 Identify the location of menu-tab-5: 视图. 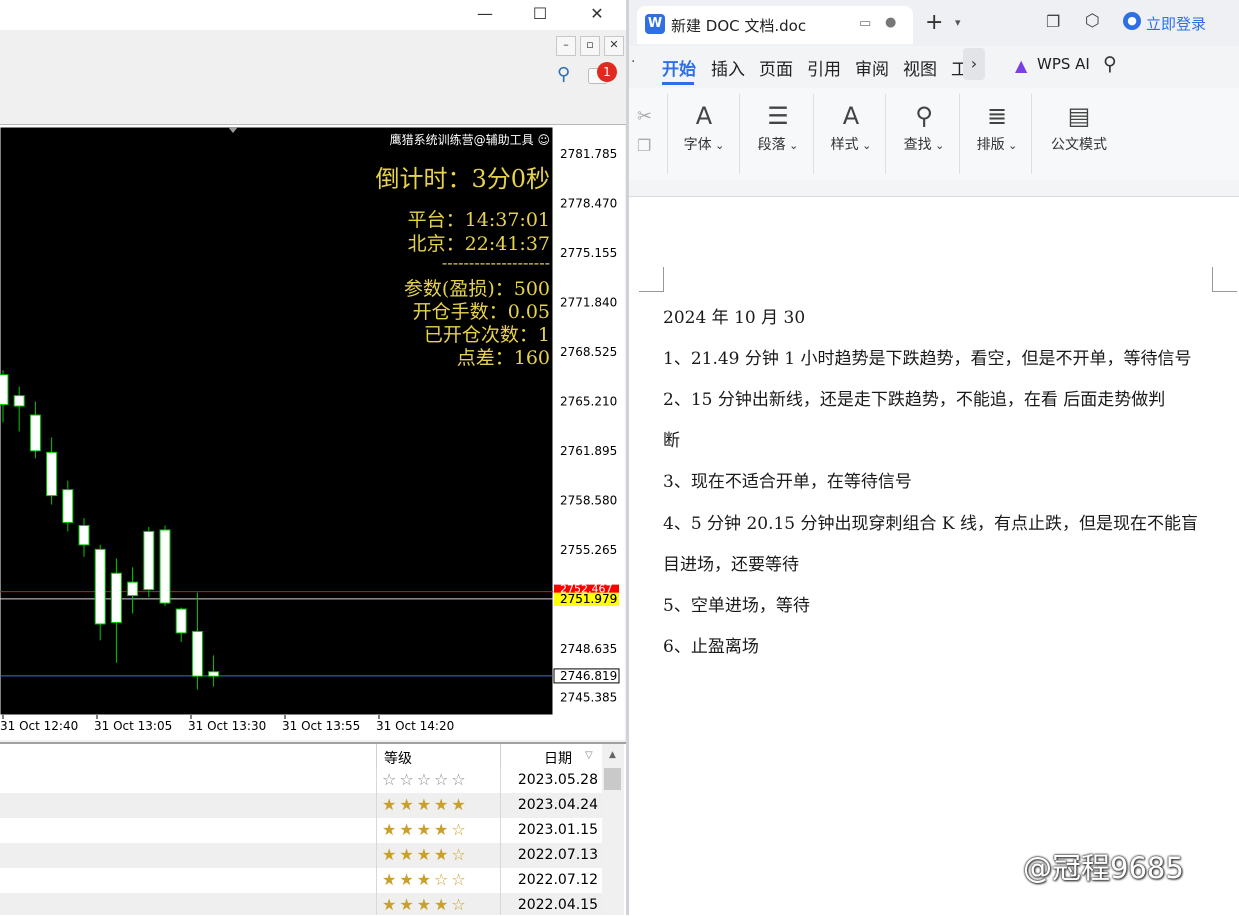
(920, 67).